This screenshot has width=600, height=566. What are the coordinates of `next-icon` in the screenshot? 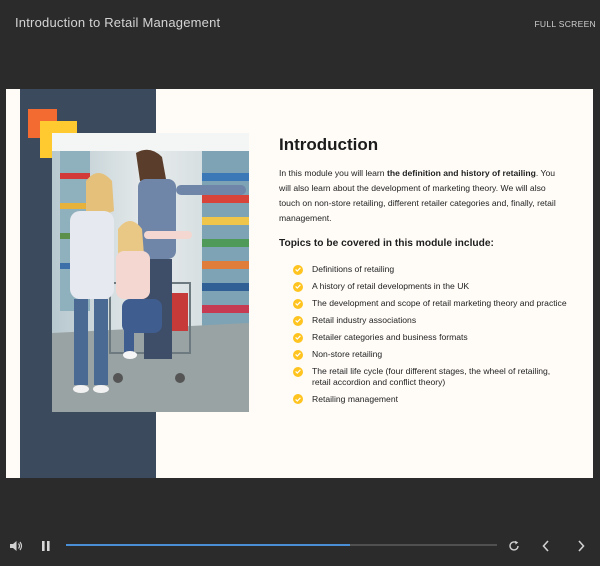 It's located at (581, 548).